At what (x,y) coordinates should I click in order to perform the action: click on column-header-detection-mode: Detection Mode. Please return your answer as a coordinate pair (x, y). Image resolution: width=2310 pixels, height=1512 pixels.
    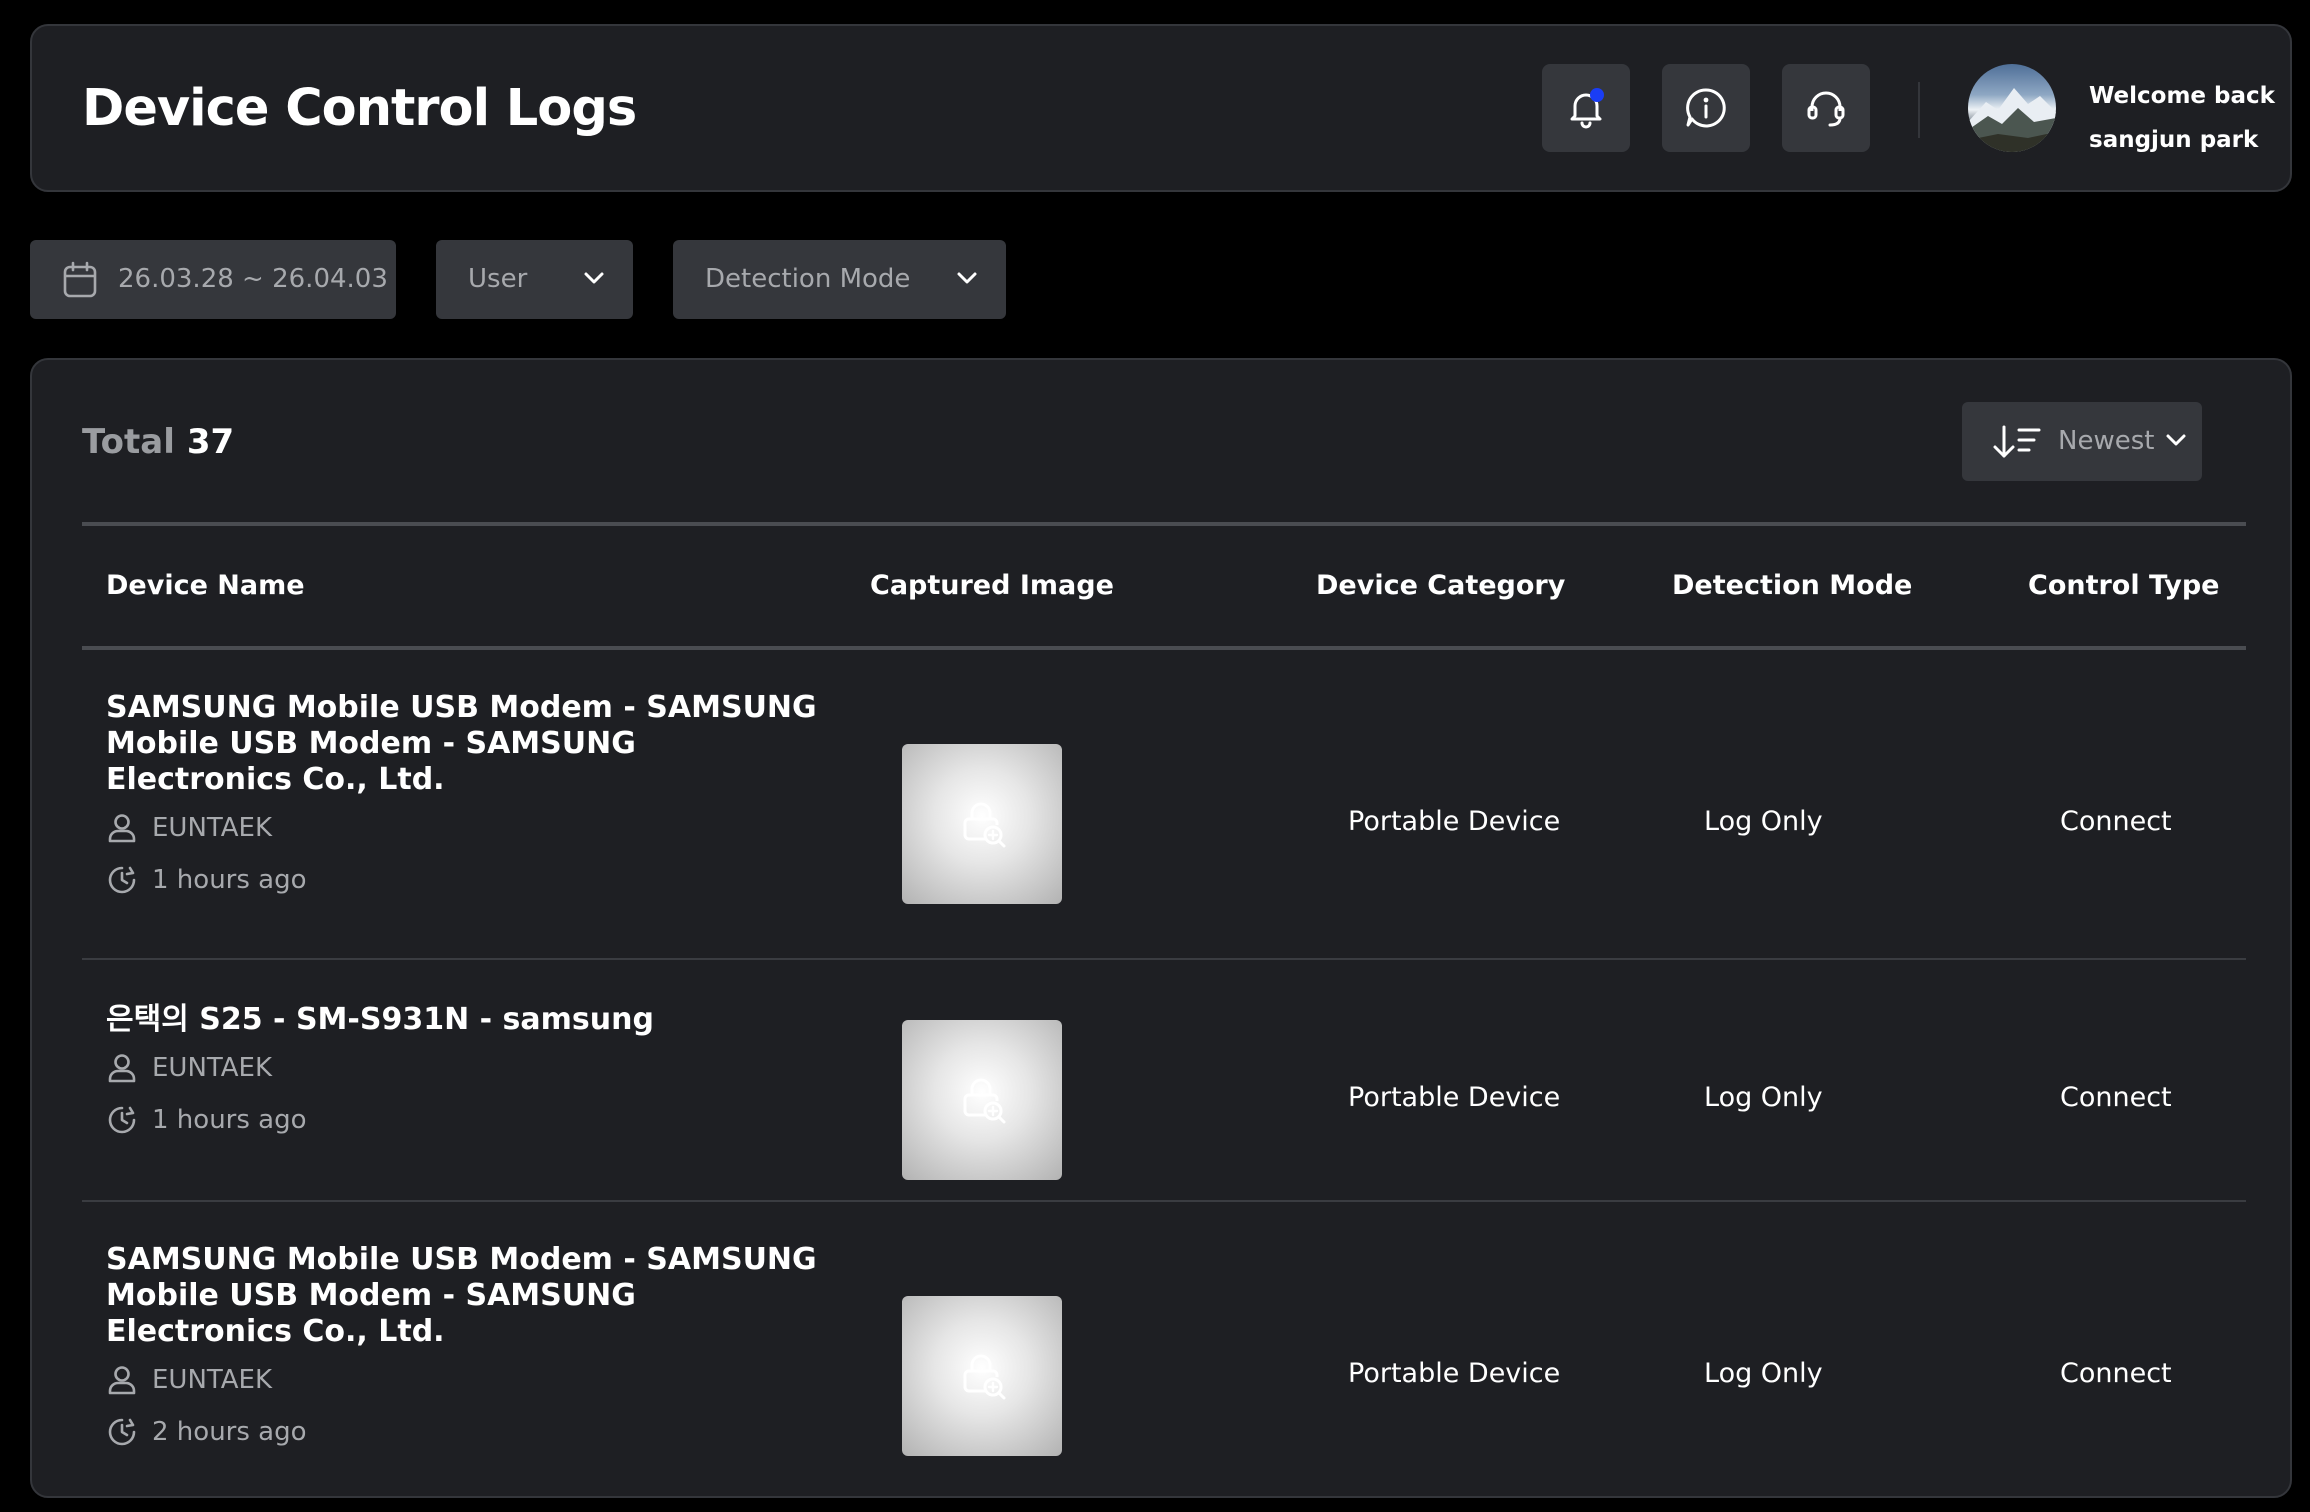
    Looking at the image, I should click on (1792, 585).